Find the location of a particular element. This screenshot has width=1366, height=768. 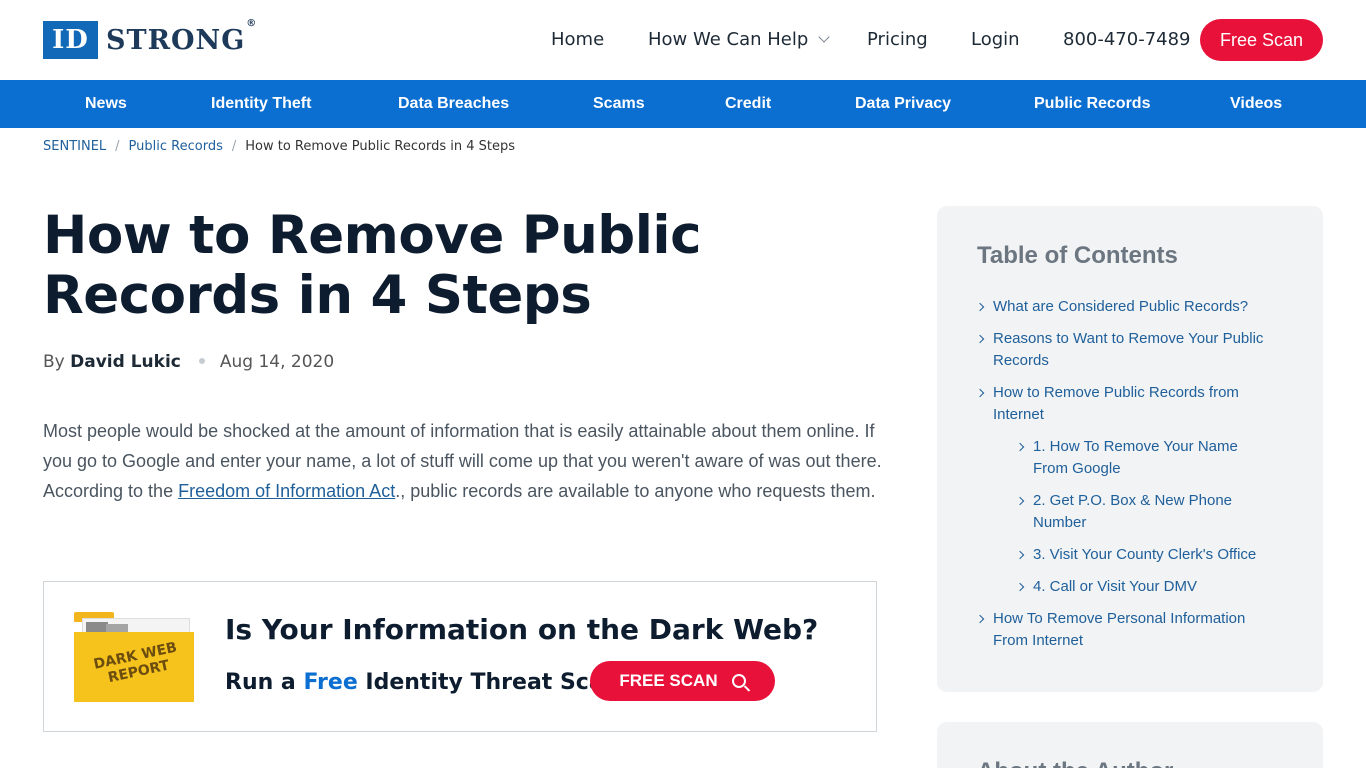

foia-link: Freedom of Information Act is located at coordinates (286, 491).